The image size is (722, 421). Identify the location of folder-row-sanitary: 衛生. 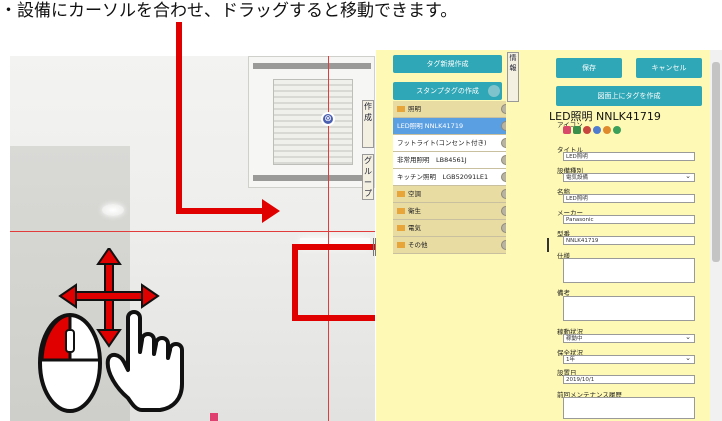
(453, 211).